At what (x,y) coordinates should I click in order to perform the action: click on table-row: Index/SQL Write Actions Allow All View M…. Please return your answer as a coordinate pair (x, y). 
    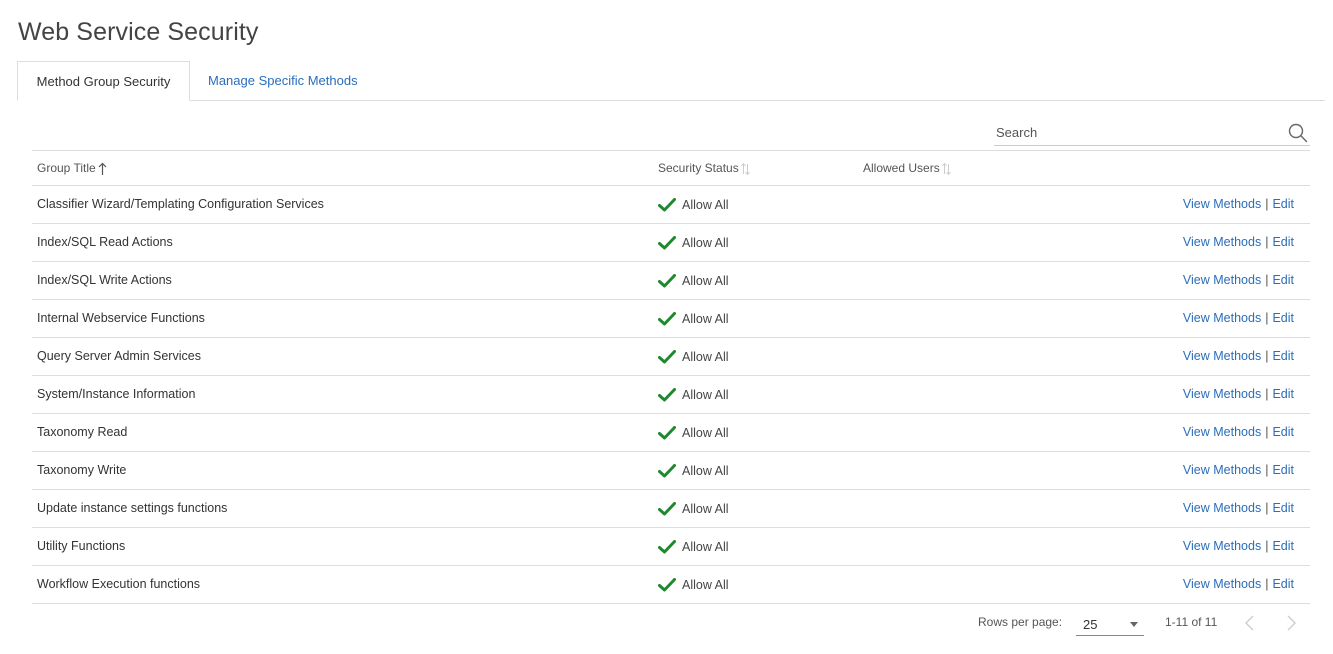
    Looking at the image, I should click on (671, 281).